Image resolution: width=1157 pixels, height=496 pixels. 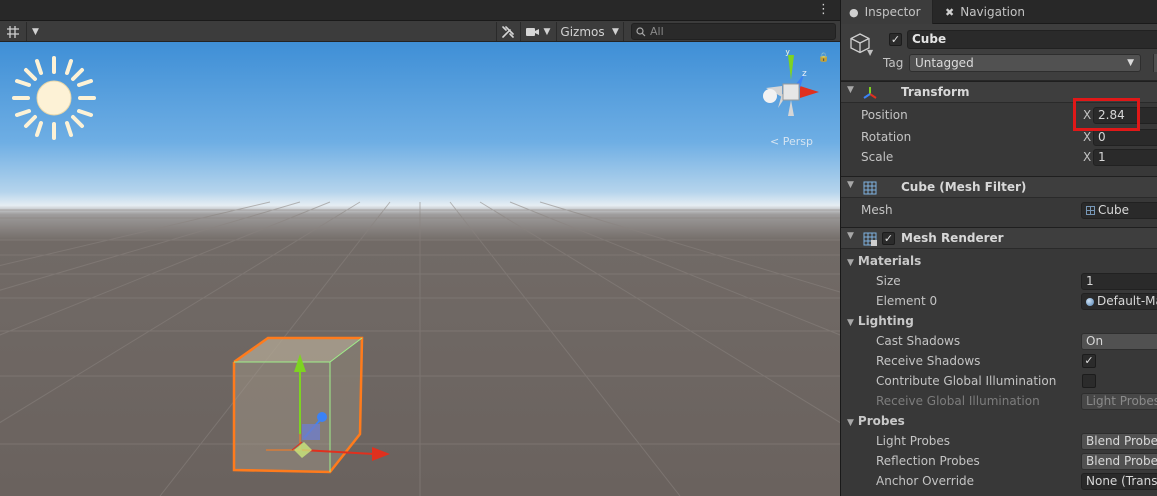 I want to click on selected-cube-object, so click(x=316, y=400).